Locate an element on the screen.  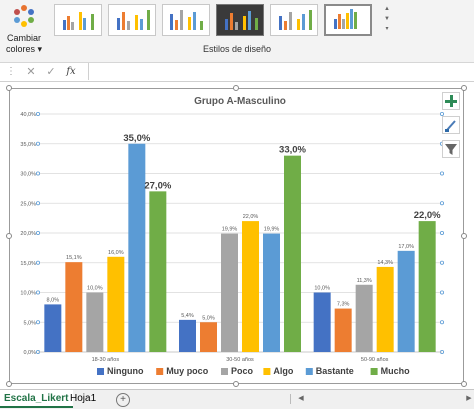
gallery-scrollbar: ▲ ▼ ▾ is located at coordinates (387, 20).